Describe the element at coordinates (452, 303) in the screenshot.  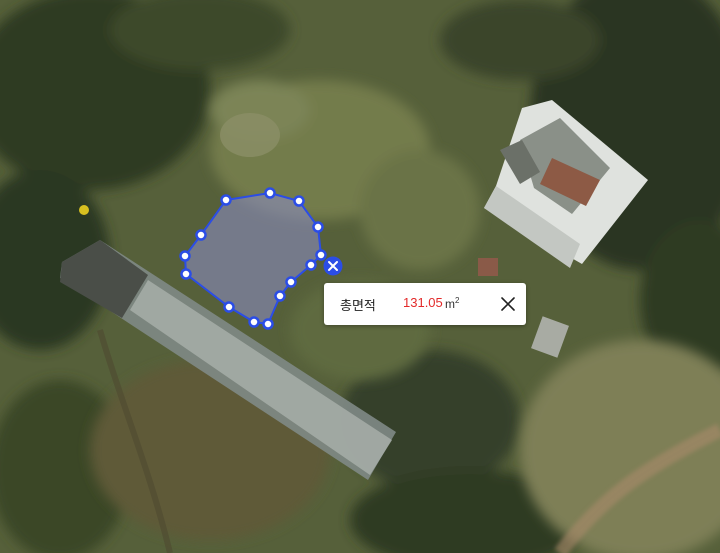
I see `area-unit: m2` at that location.